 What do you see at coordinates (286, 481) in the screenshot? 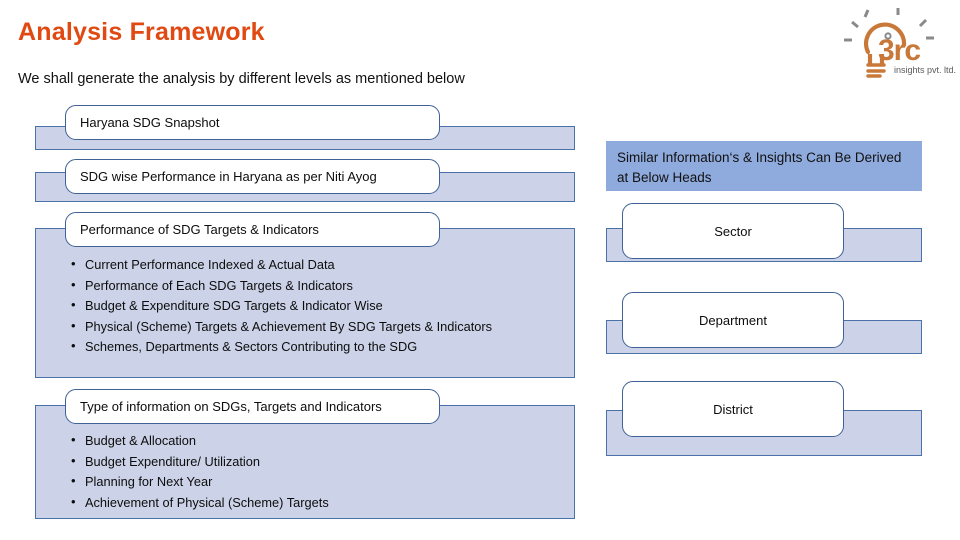
I see `list-item: Planning for Next Year` at bounding box center [286, 481].